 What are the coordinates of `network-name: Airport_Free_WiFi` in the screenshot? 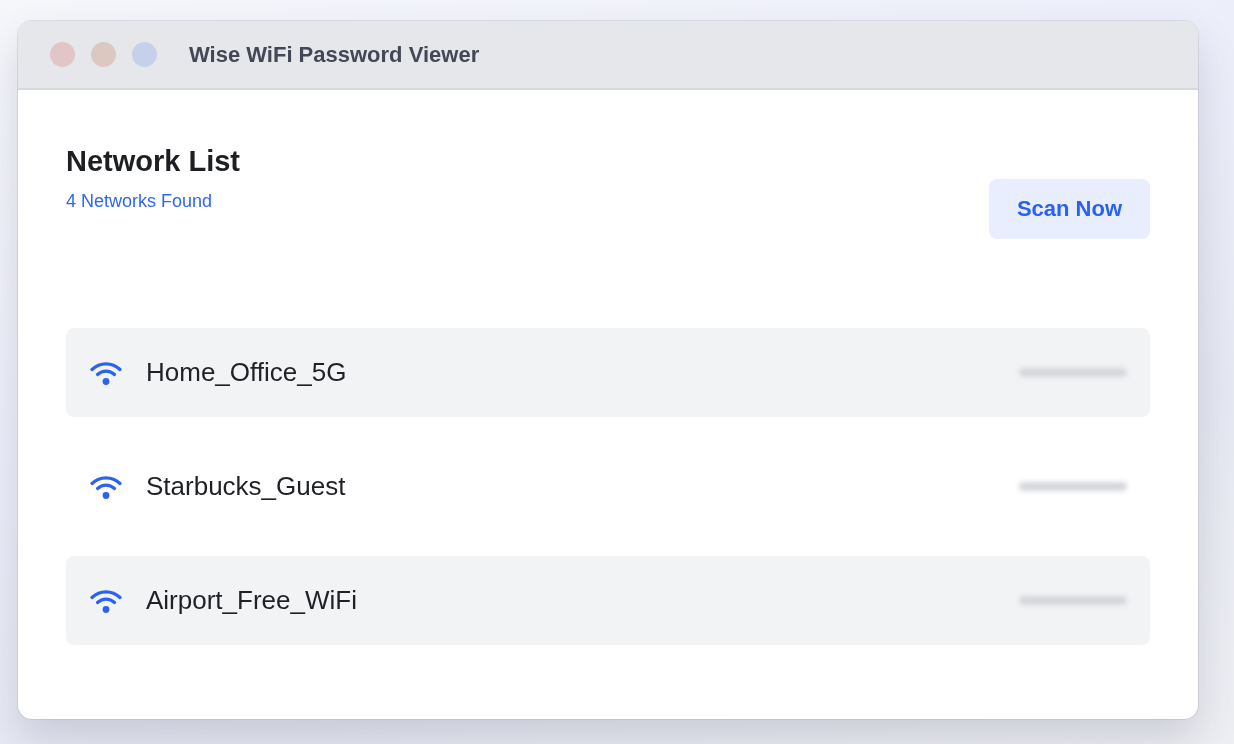 It's located at (252, 600).